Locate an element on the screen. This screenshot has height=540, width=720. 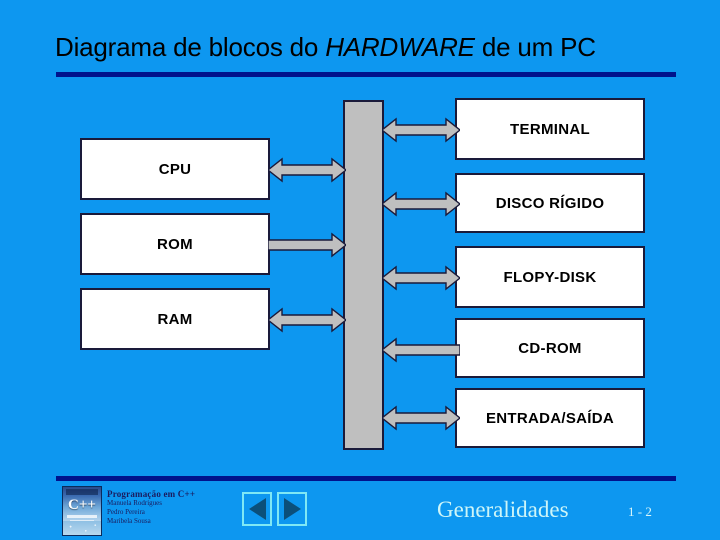
book-cover-title: C++ is located at coordinates (82, 505).